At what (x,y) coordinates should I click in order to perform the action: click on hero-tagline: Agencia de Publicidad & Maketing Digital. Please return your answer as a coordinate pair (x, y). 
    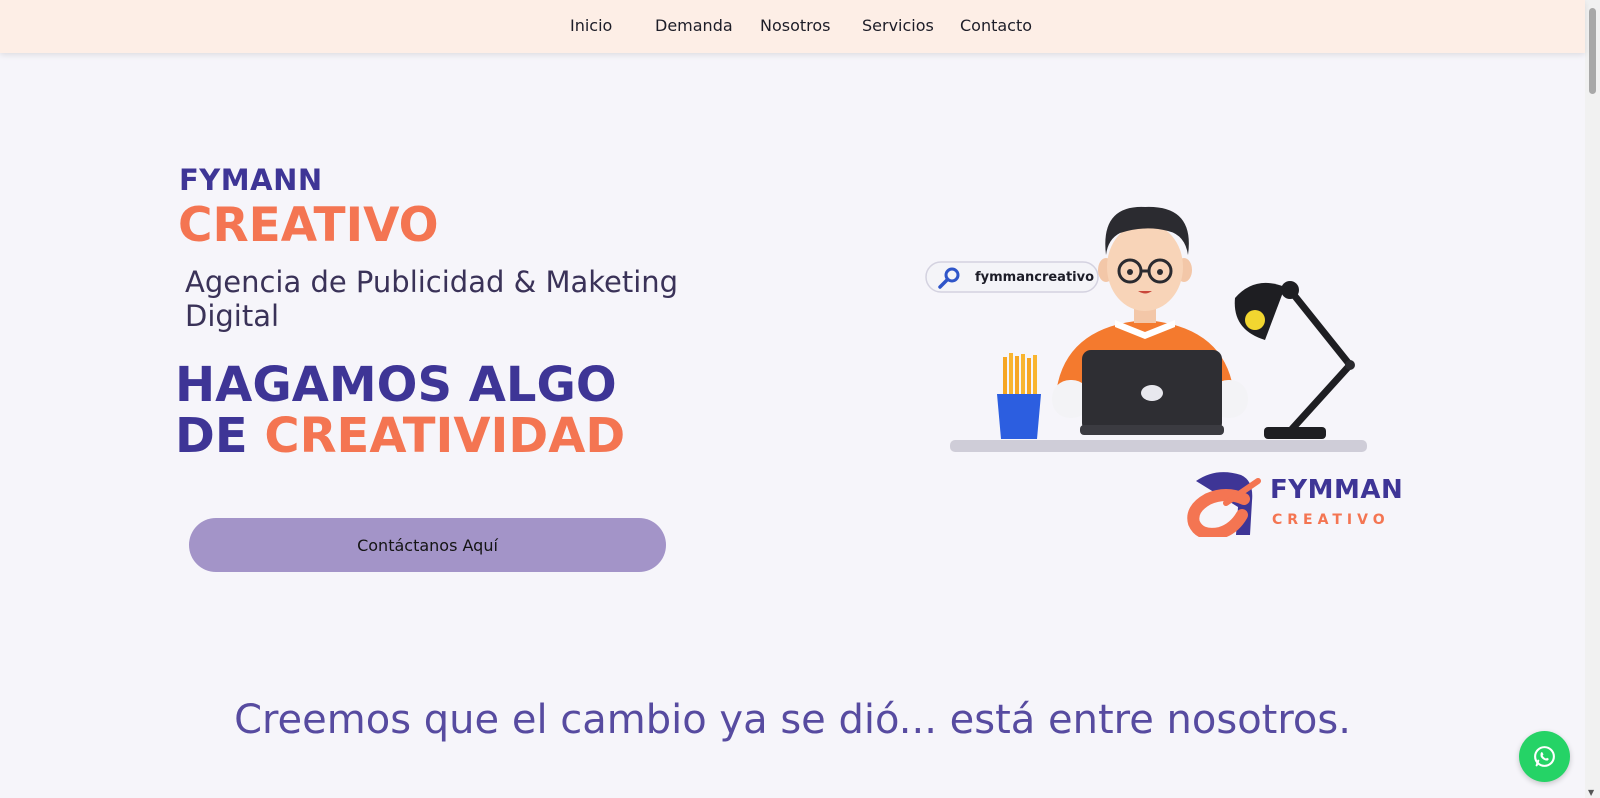
    Looking at the image, I should click on (432, 299).